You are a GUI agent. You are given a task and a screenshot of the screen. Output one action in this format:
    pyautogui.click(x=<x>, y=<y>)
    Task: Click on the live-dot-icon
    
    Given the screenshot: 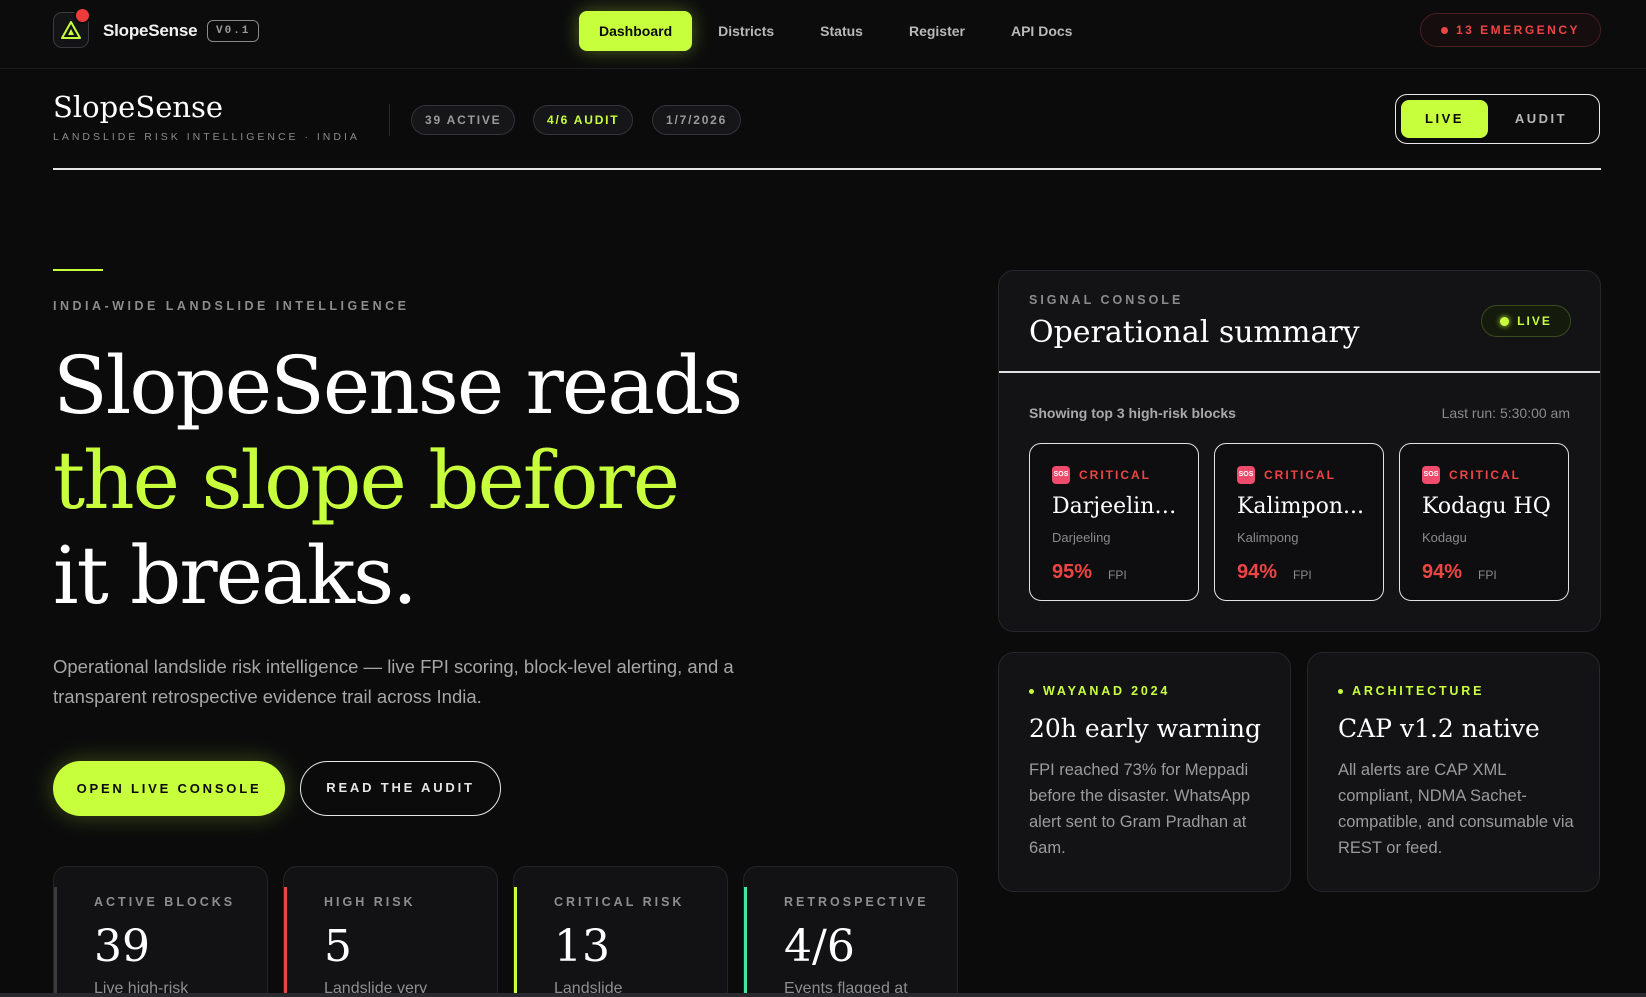 What is the action you would take?
    pyautogui.click(x=1505, y=321)
    